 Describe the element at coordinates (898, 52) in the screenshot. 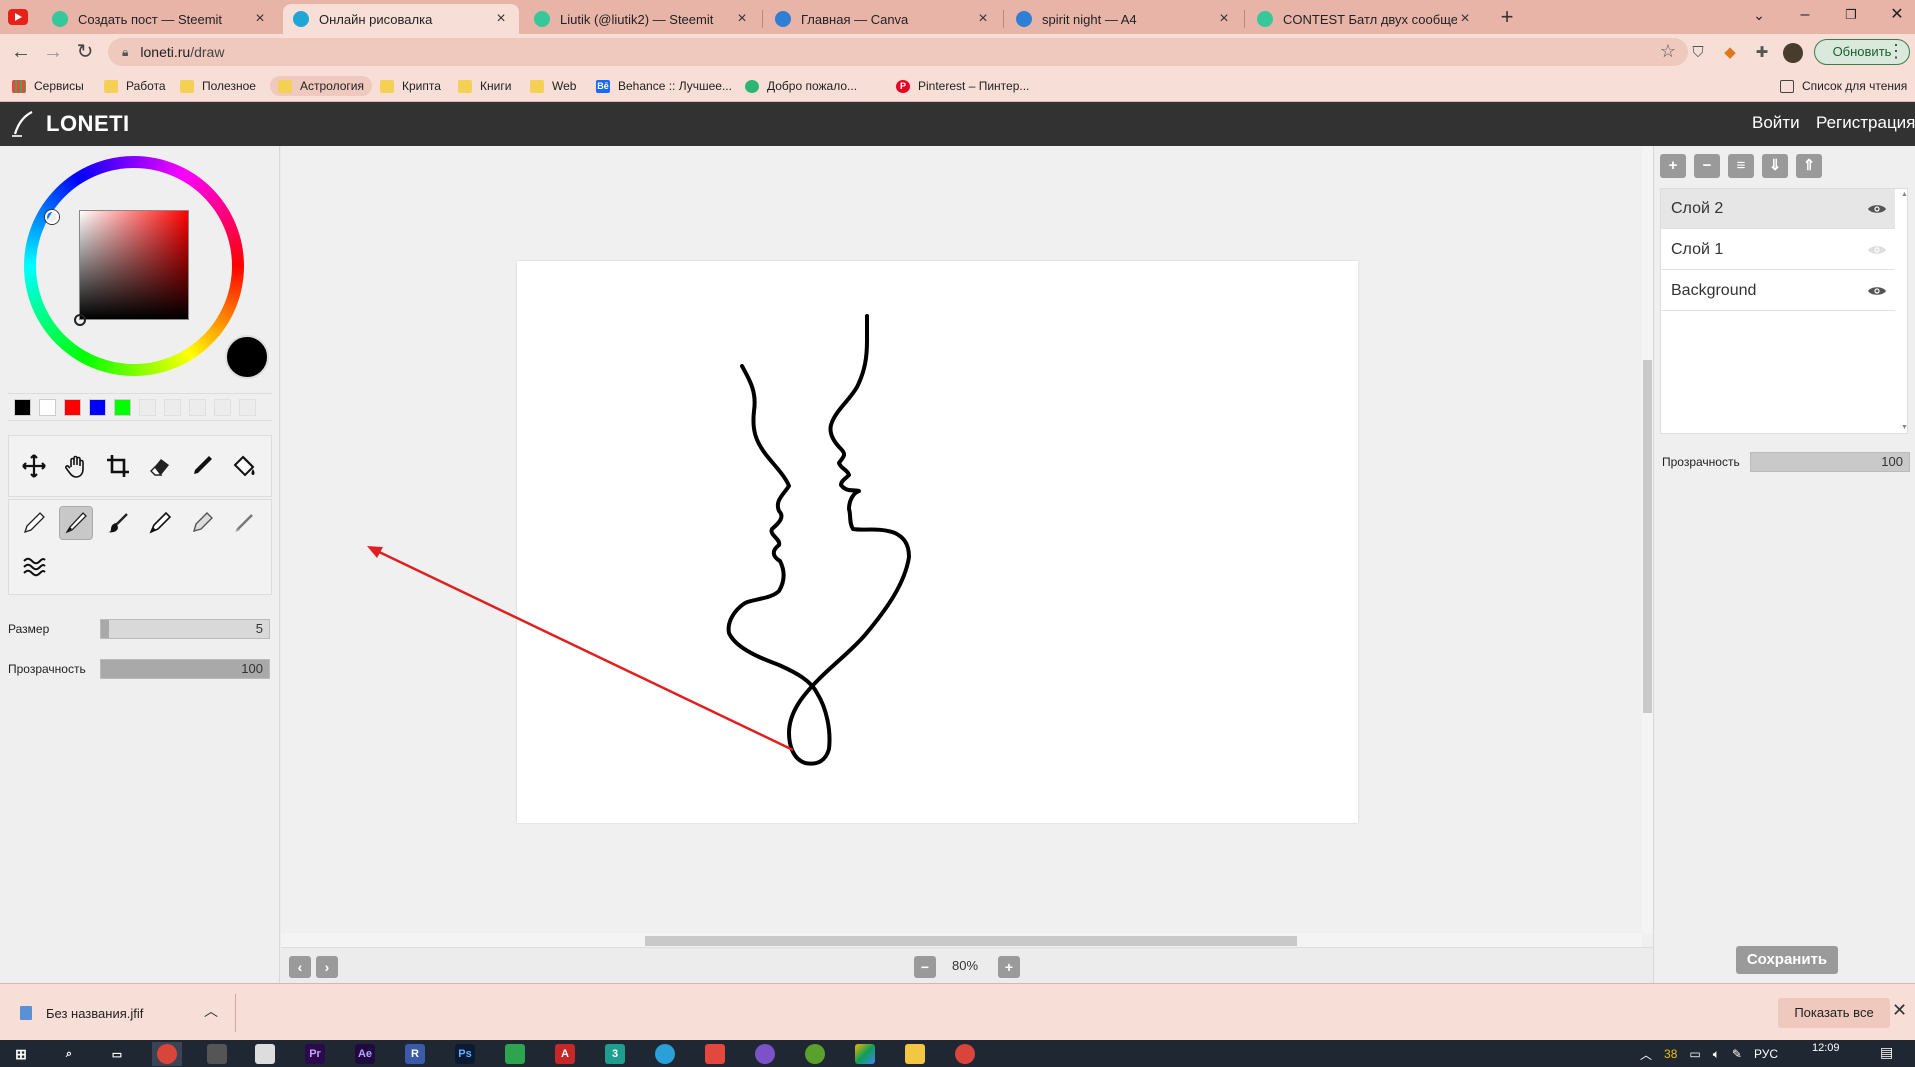

I see `address-bar: 🔒︎ loneti.ru/draw ☆` at that location.